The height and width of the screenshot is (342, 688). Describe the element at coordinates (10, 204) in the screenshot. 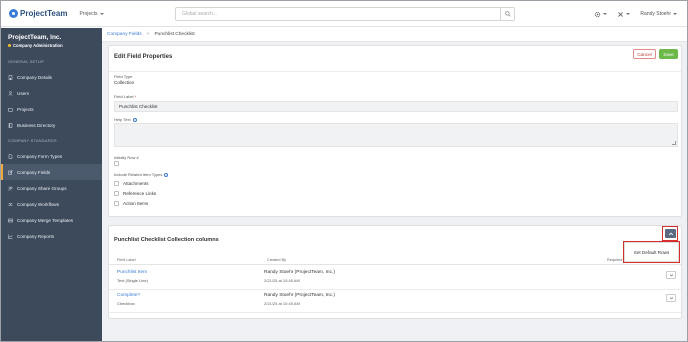

I see `shuffle-icon` at that location.